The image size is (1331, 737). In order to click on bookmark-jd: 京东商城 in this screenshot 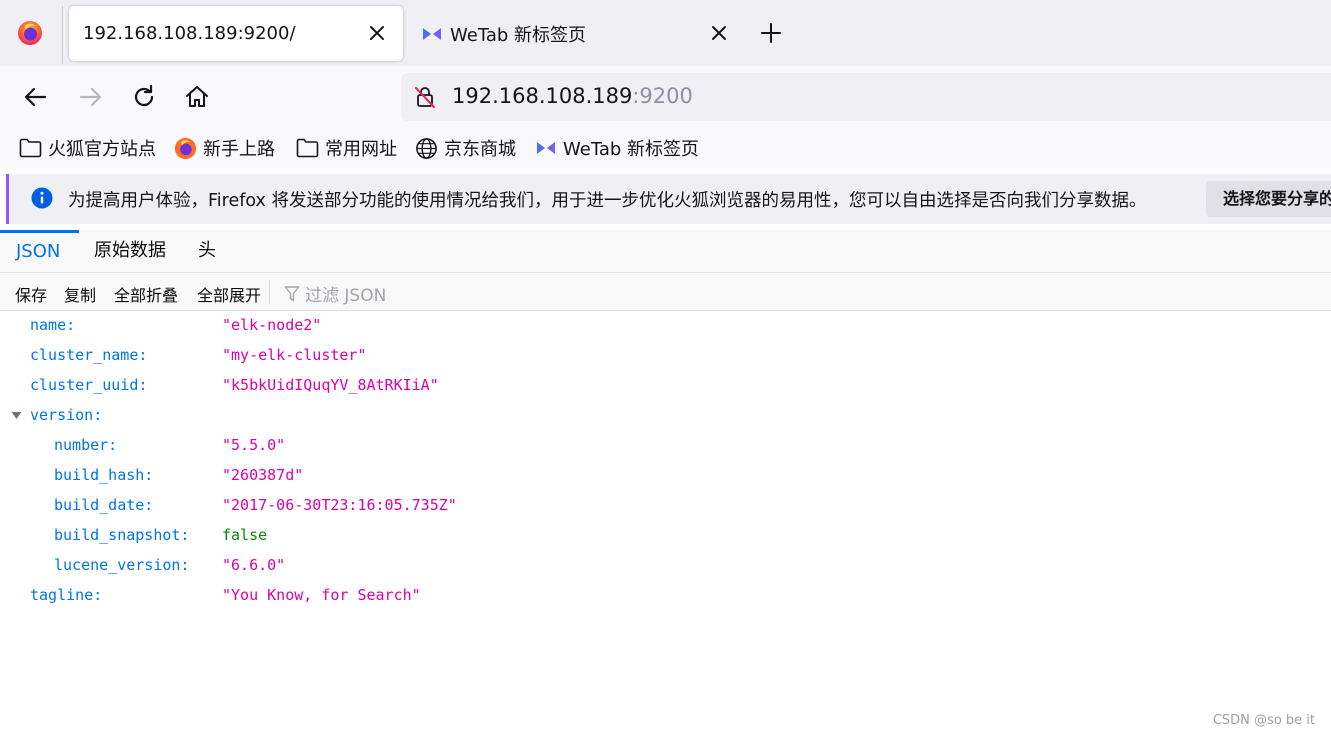, I will do `click(465, 148)`.